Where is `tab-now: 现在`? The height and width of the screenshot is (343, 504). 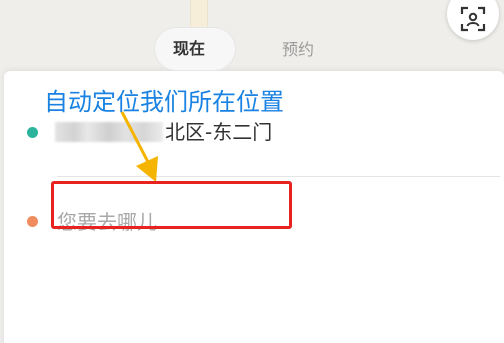 tab-now: 现在 is located at coordinates (189, 49).